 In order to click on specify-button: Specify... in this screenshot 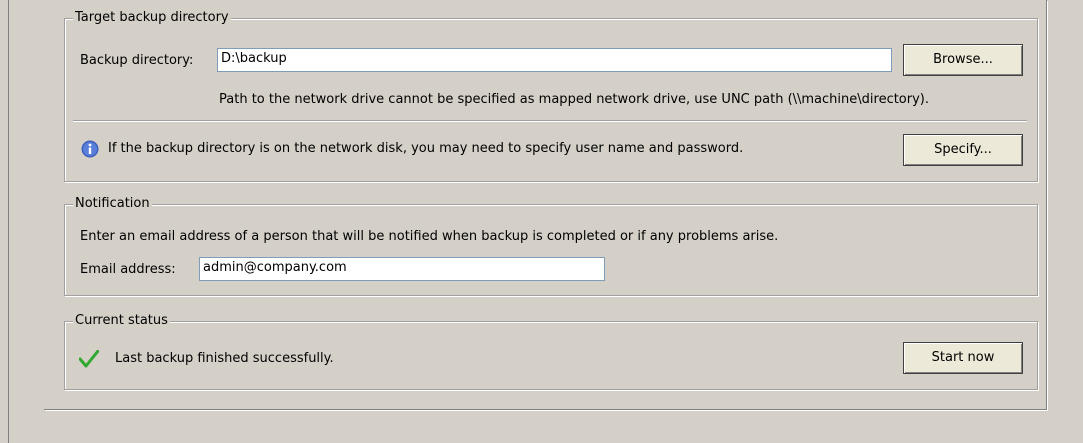, I will do `click(963, 150)`.